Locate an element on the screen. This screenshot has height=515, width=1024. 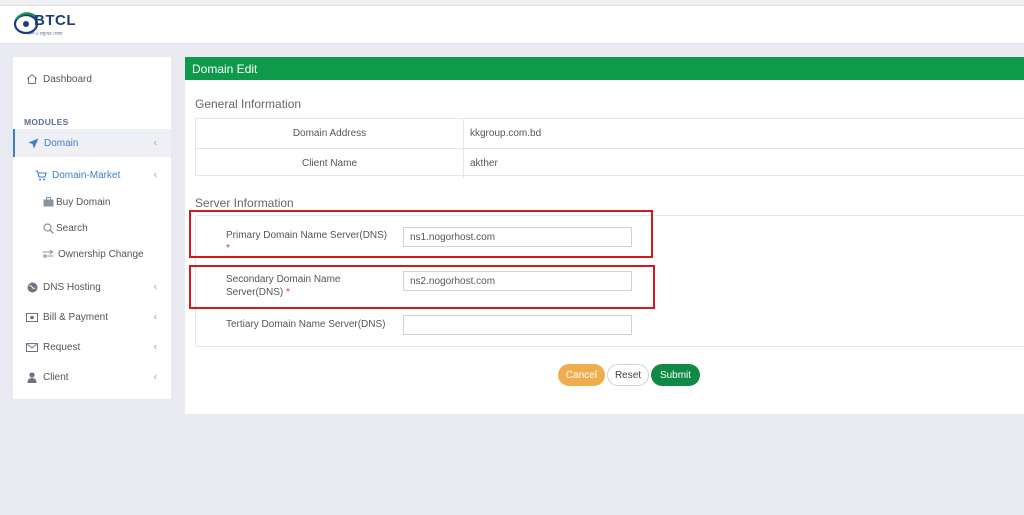
logo-text: BTCL is located at coordinates (55, 20).